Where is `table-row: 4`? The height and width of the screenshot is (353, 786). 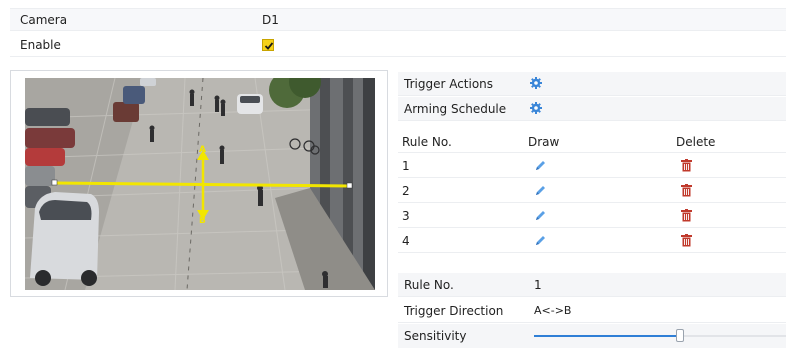
table-row: 4 is located at coordinates (592, 241).